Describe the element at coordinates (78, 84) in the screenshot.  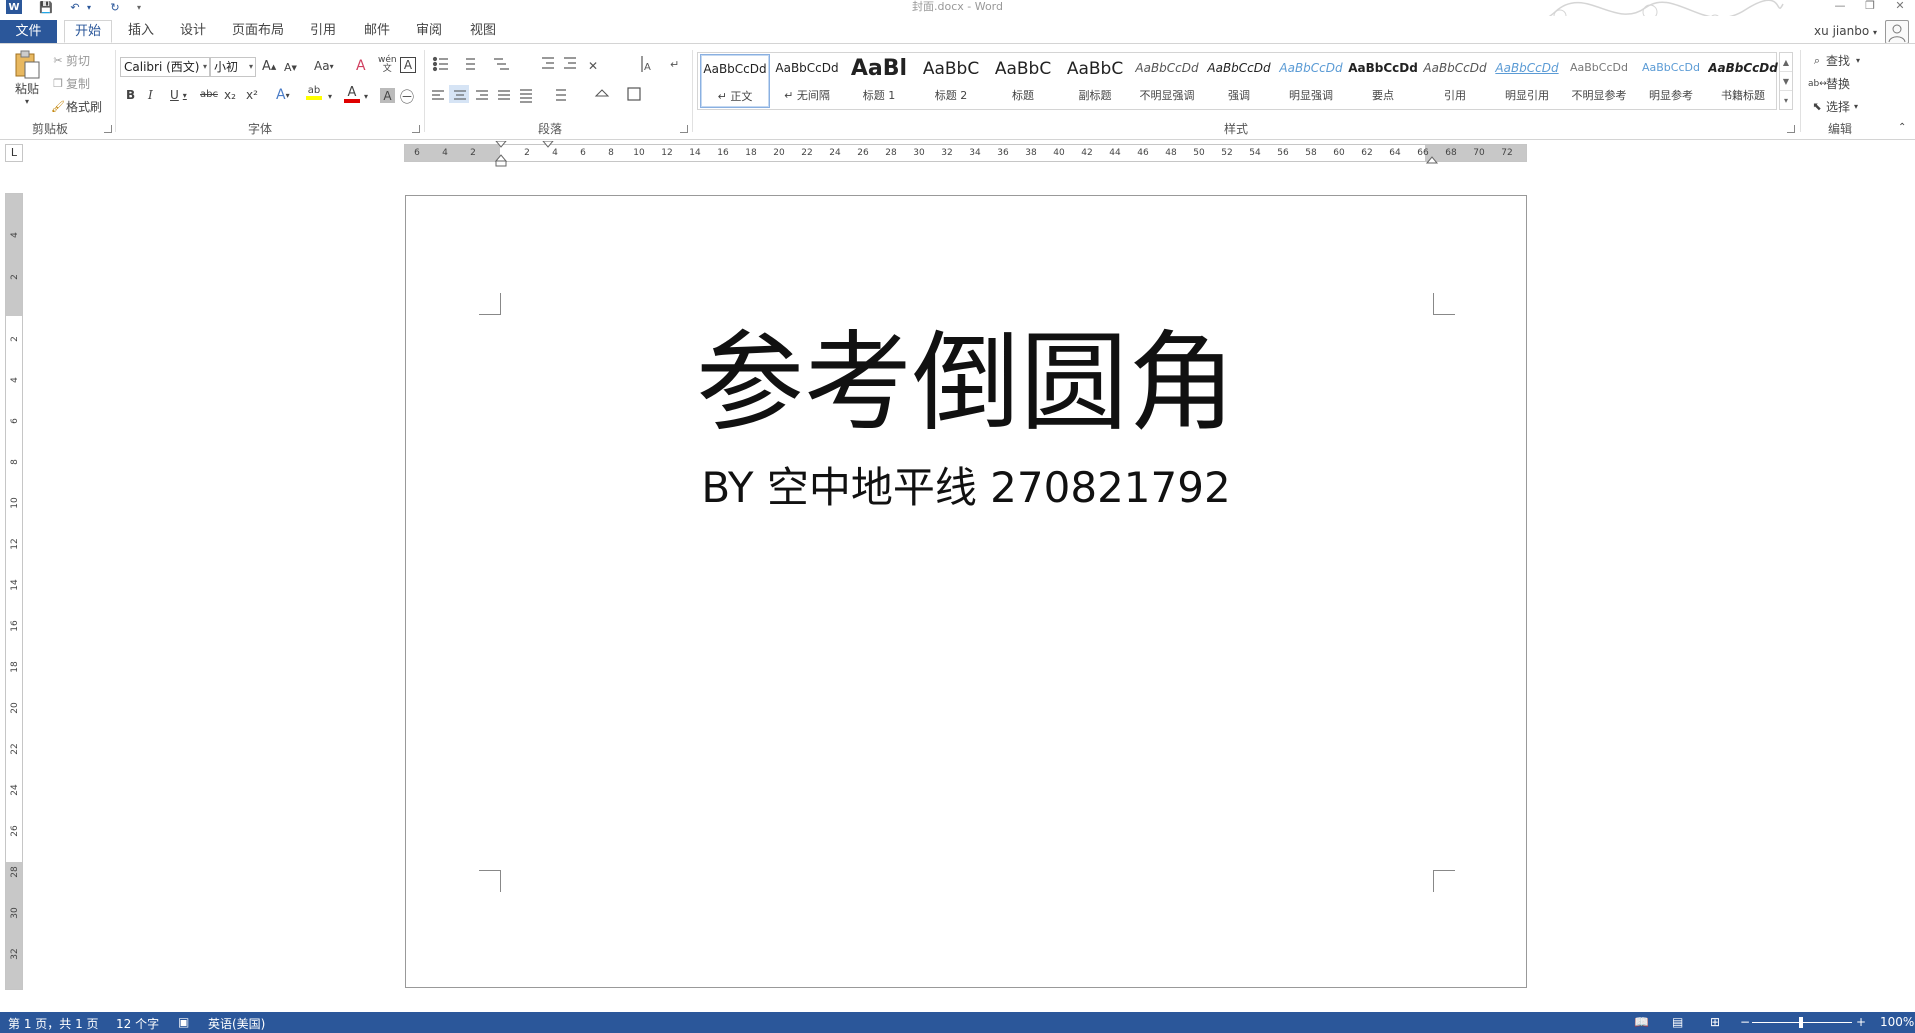
I see `copy-label: 复制` at that location.